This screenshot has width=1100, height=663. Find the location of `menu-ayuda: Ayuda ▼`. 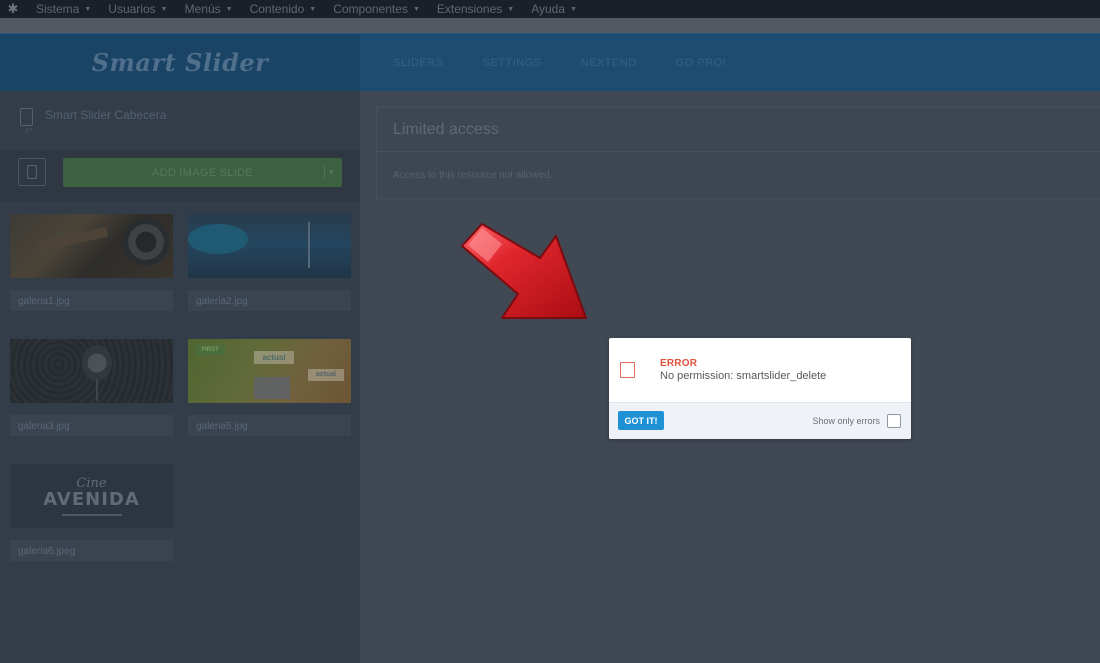

menu-ayuda: Ayuda ▼ is located at coordinates (554, 9).